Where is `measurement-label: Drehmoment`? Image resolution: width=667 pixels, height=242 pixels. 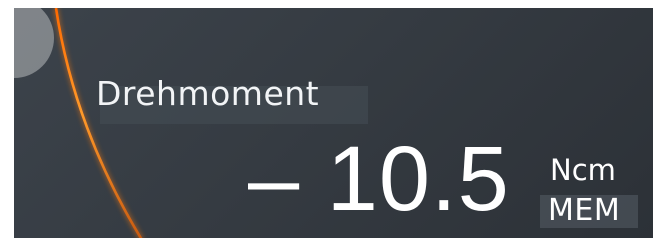
measurement-label: Drehmoment is located at coordinates (208, 93).